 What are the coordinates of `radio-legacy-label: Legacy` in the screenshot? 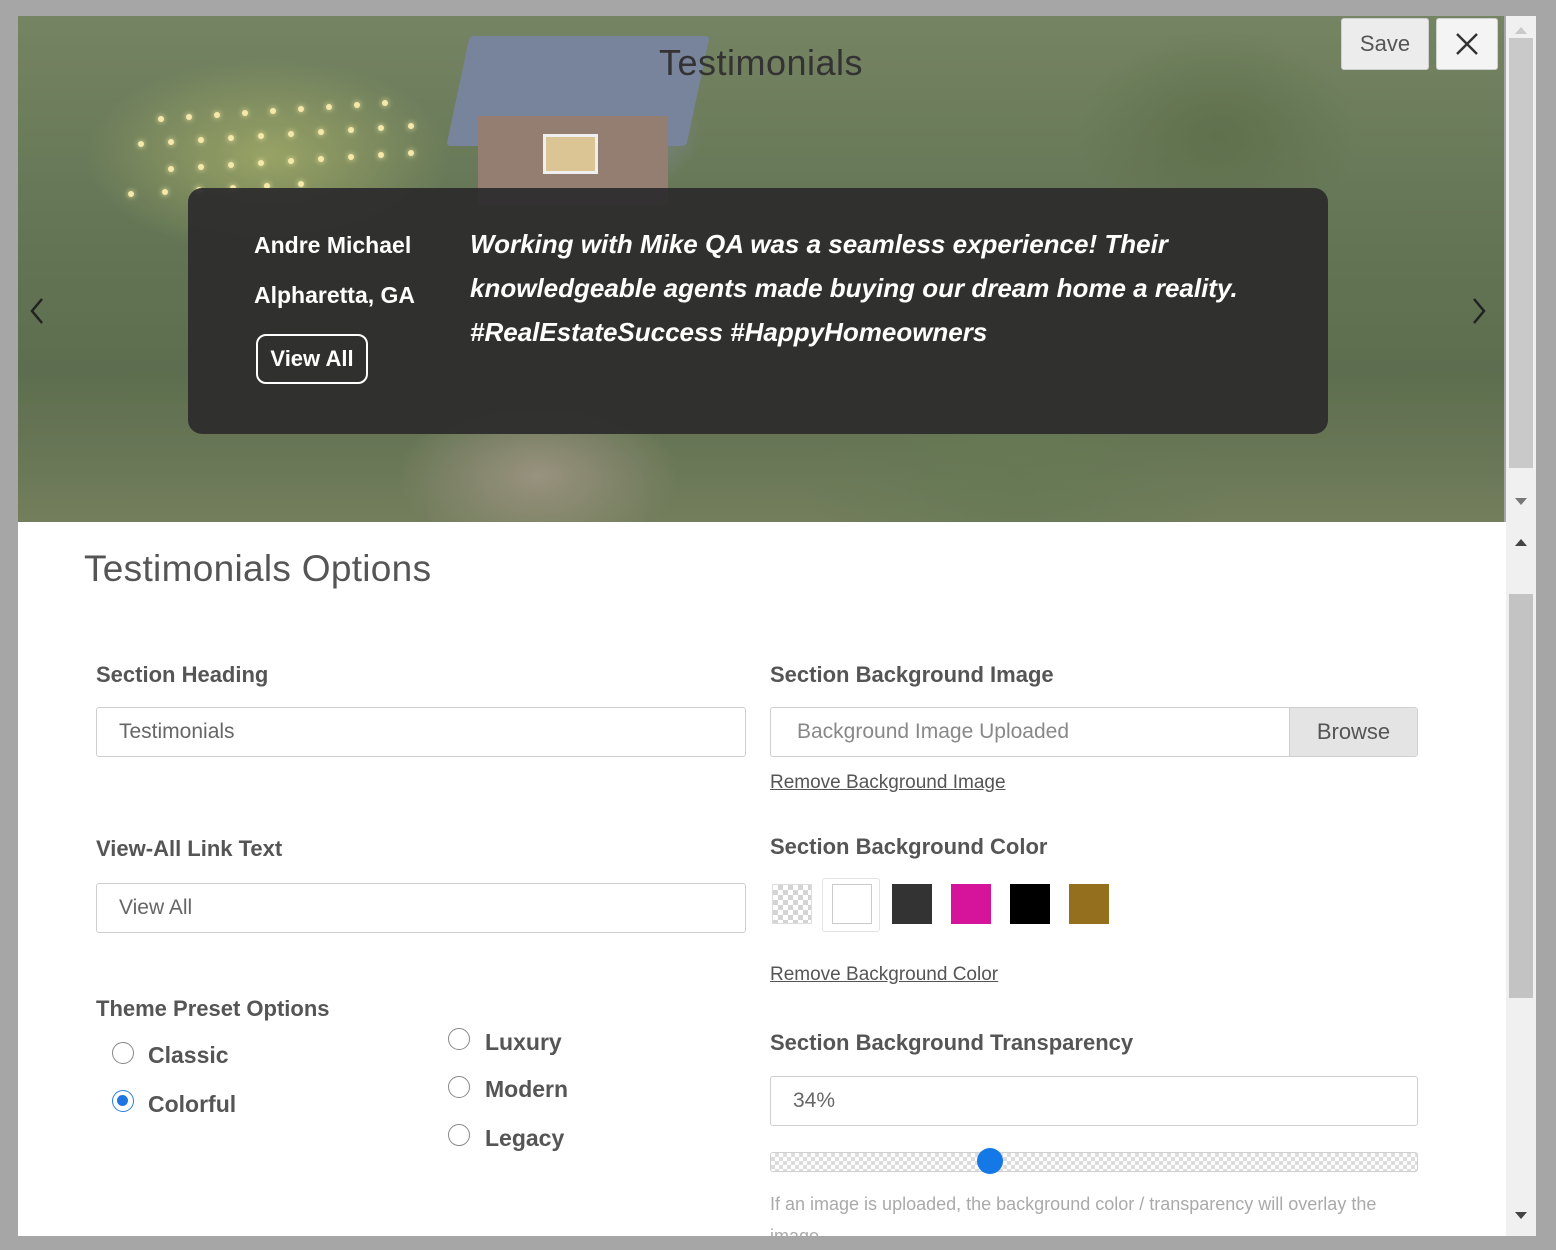 It's located at (524, 1138).